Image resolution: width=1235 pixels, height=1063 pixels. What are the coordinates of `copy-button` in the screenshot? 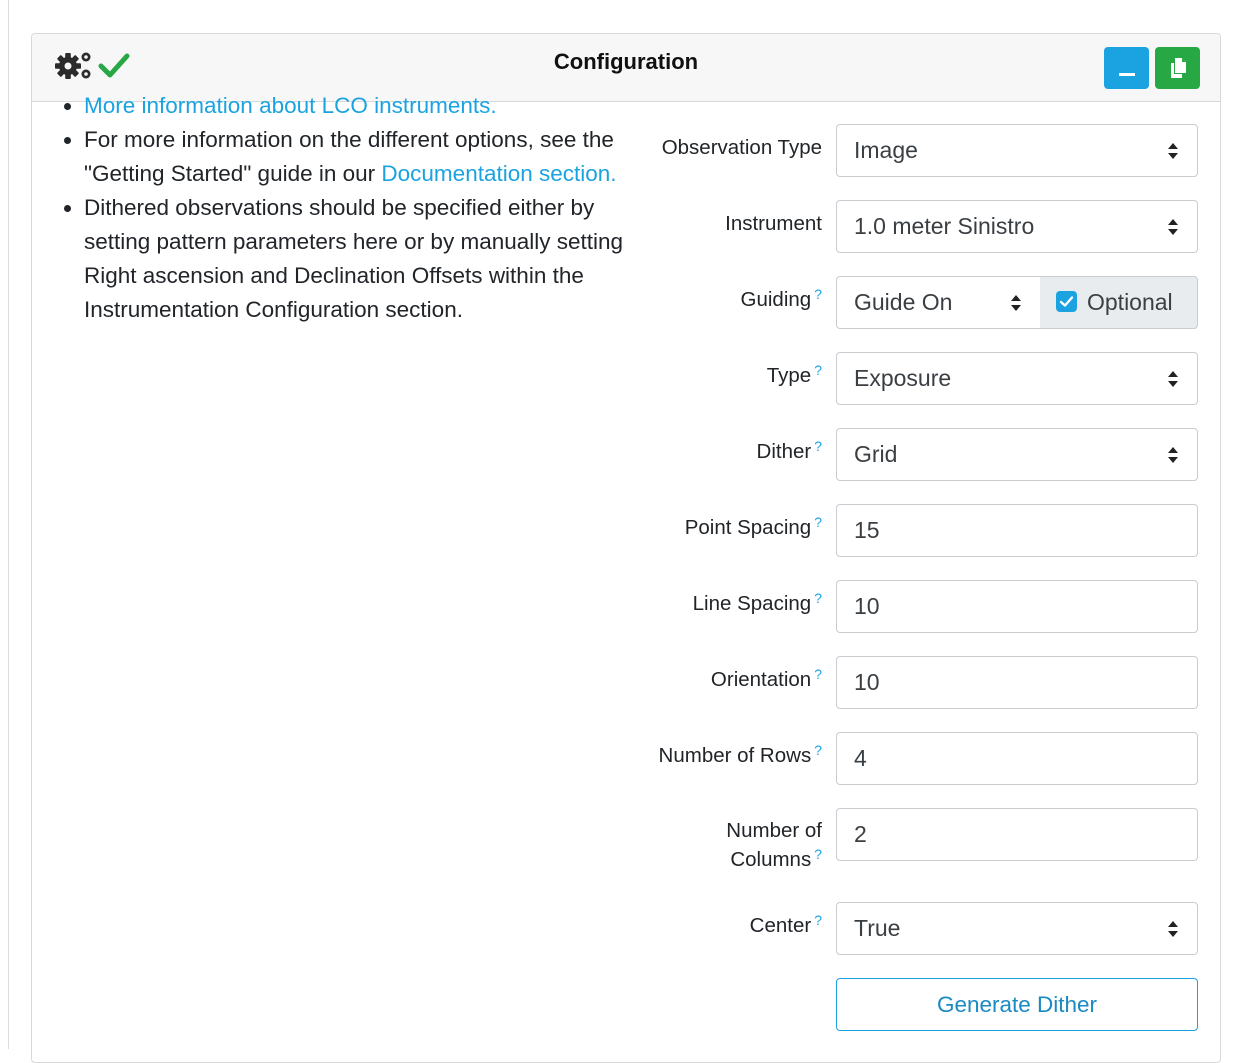 It's located at (1177, 68).